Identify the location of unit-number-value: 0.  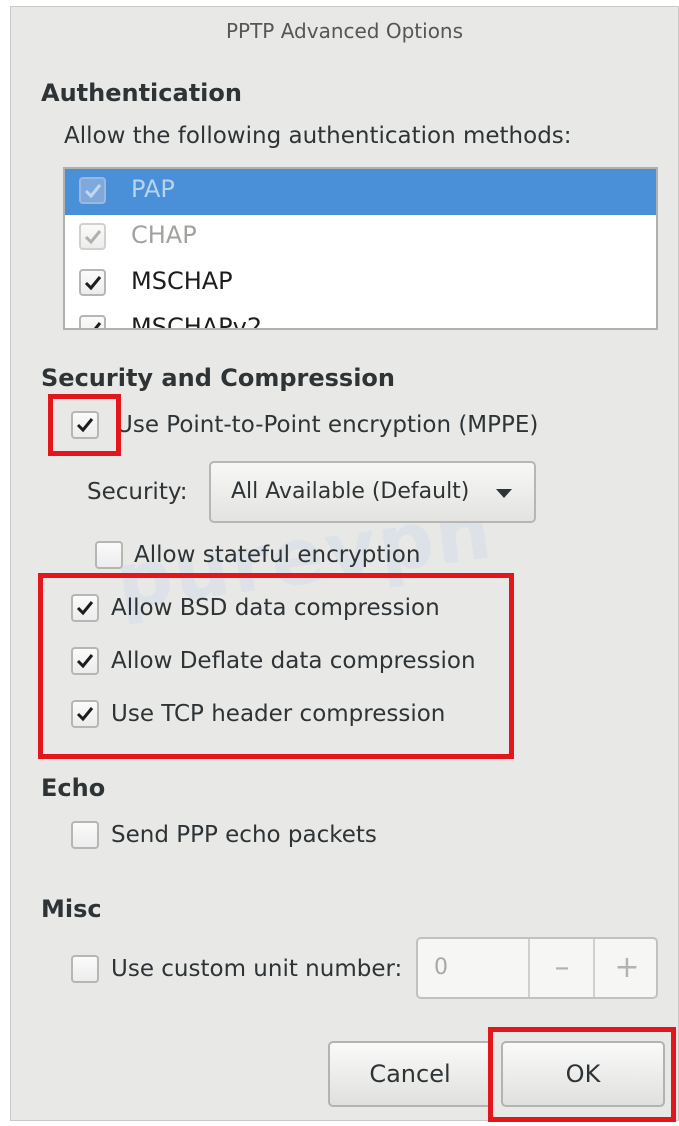
(441, 967).